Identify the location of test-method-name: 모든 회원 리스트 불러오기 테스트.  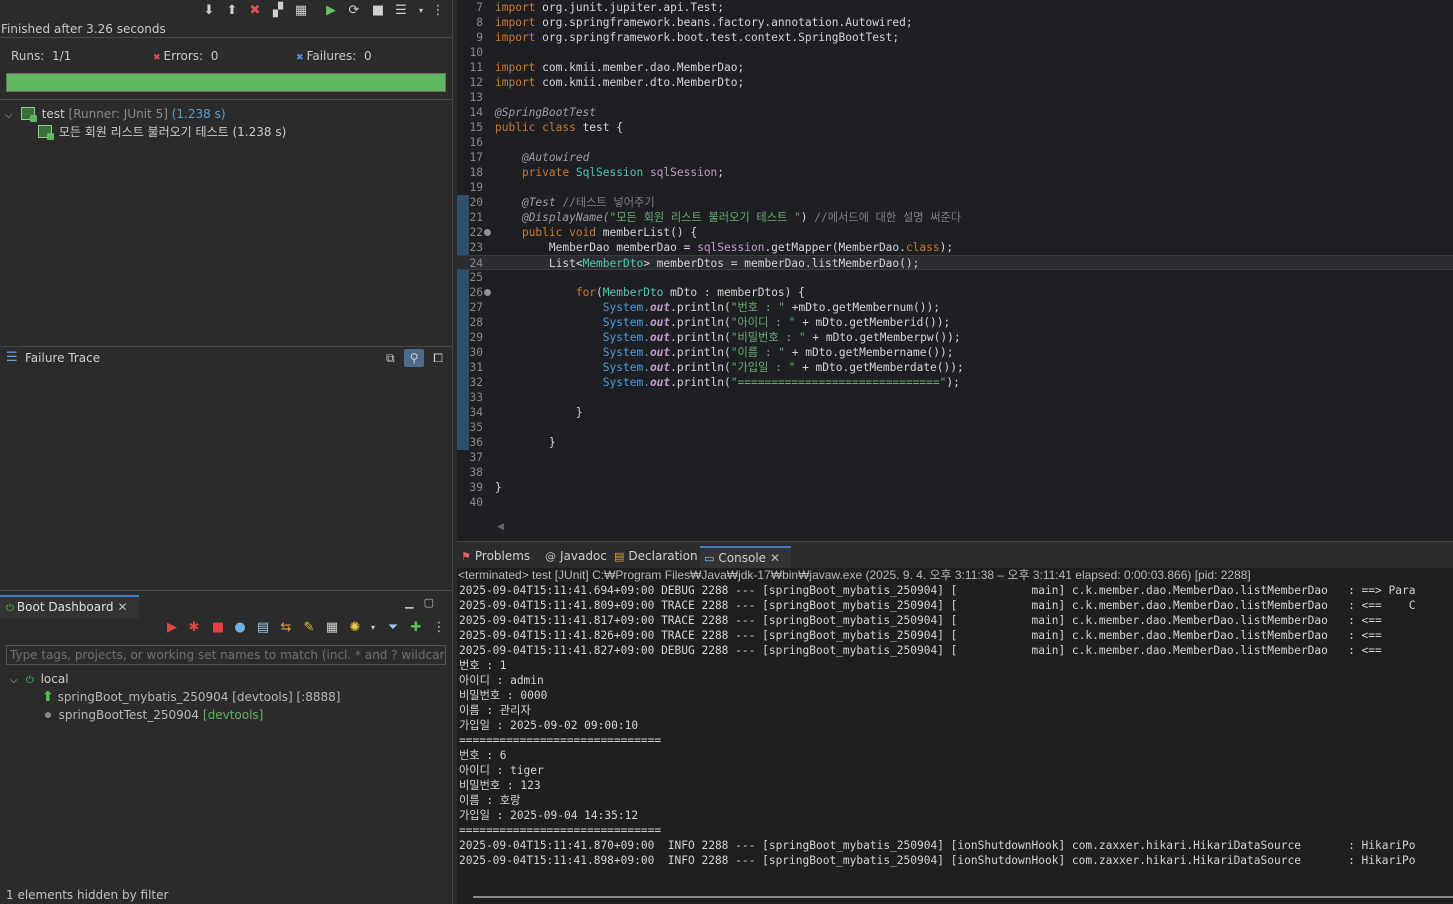
(143, 132).